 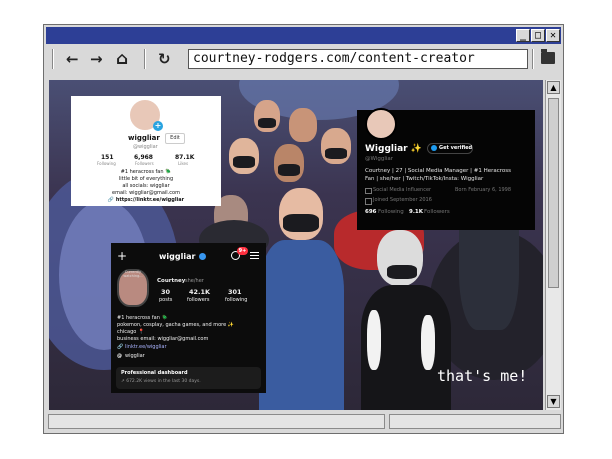 I want to click on get-verified-button: Get verified, so click(x=450, y=148).